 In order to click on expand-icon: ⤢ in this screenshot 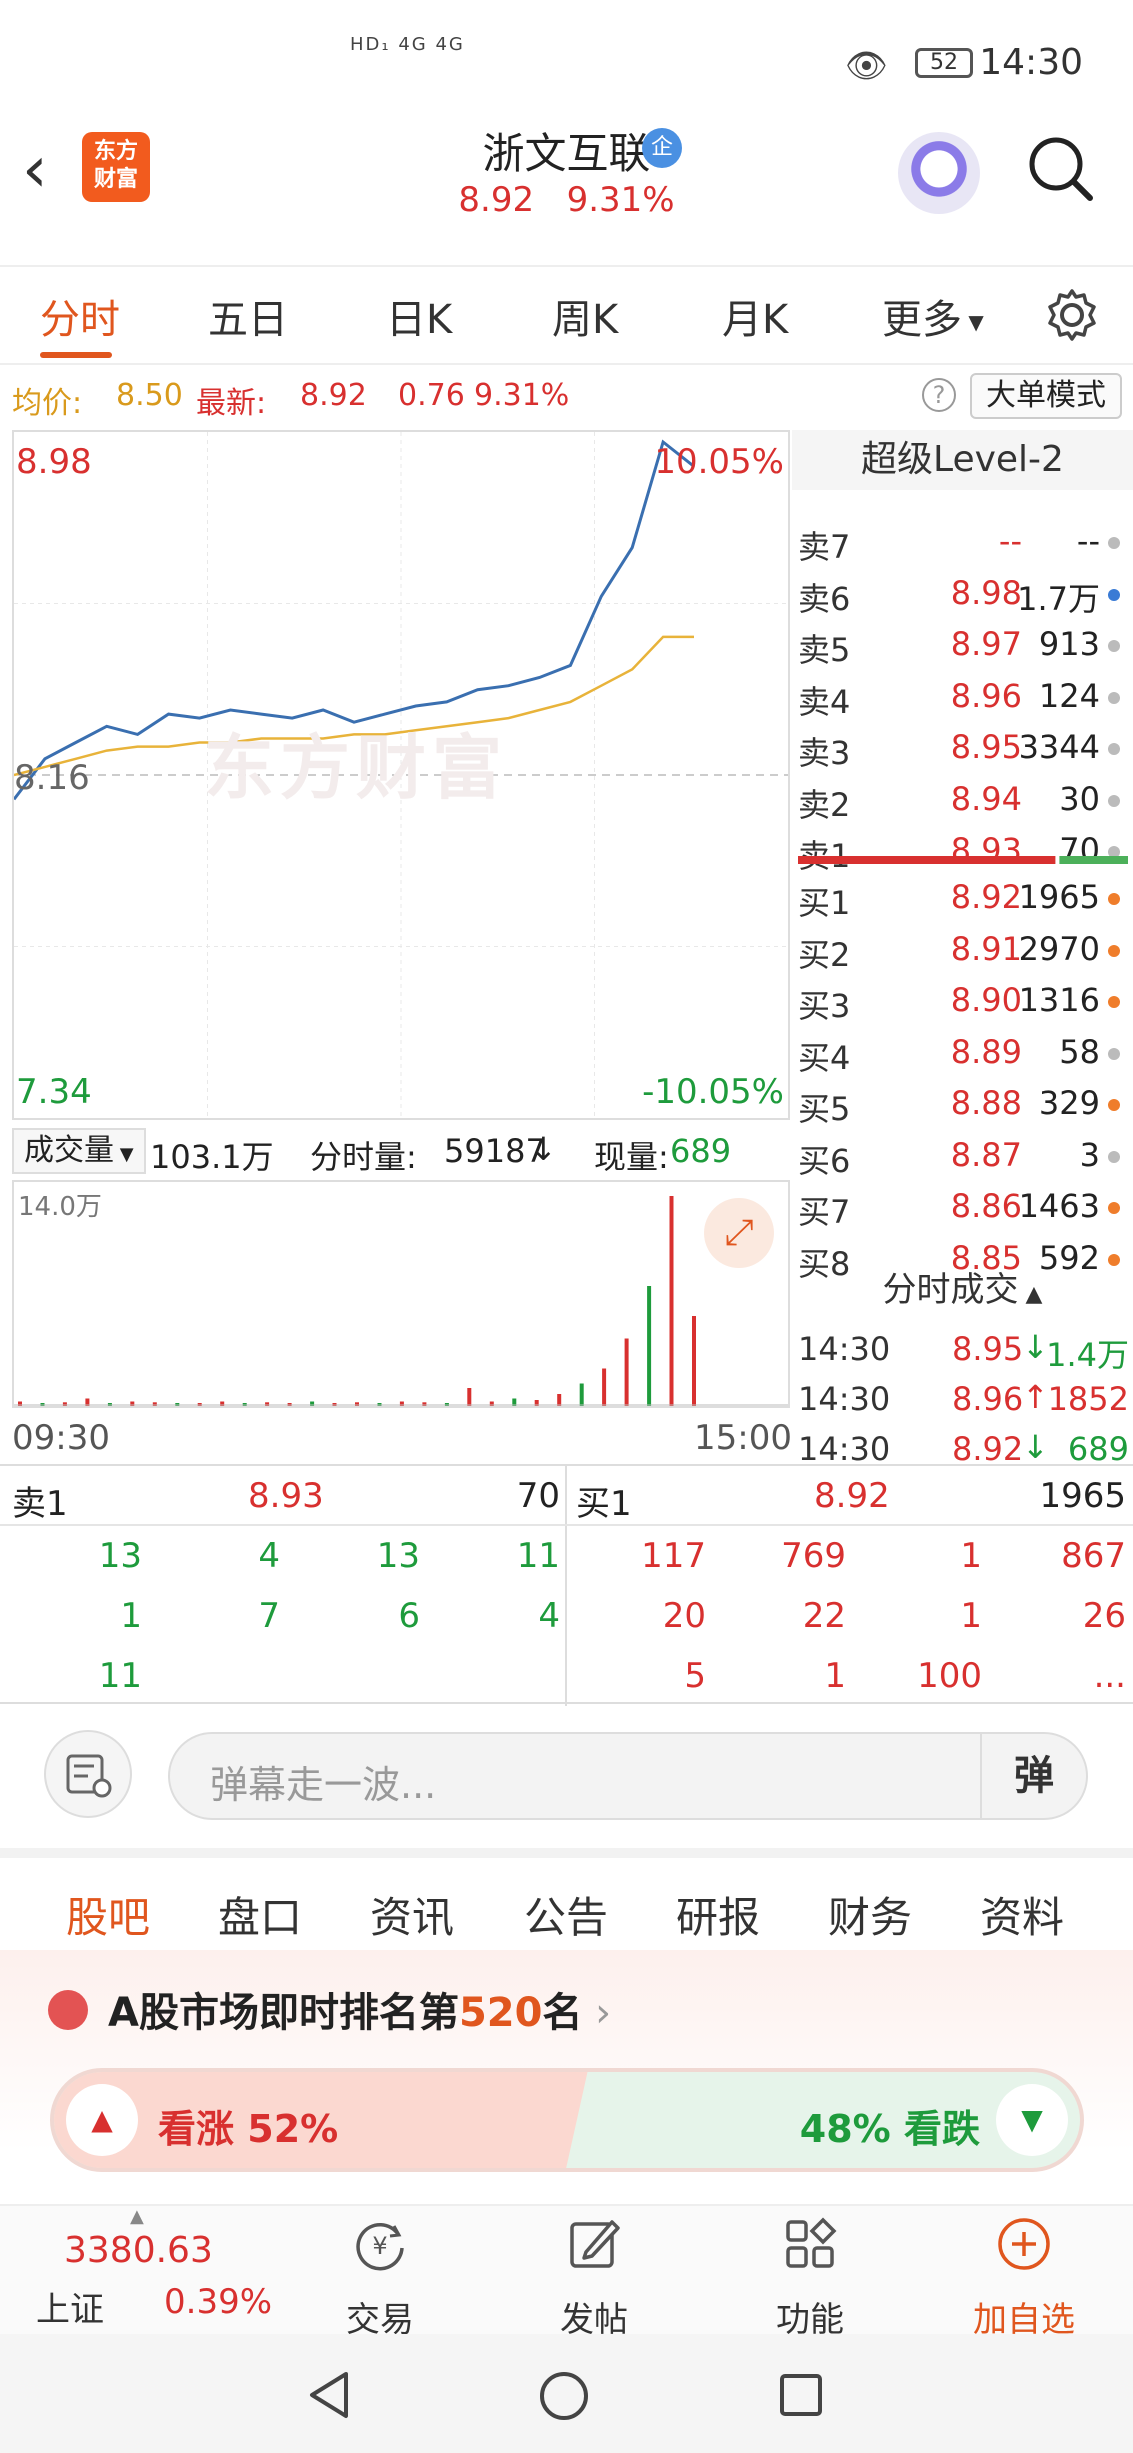, I will do `click(739, 1233)`.